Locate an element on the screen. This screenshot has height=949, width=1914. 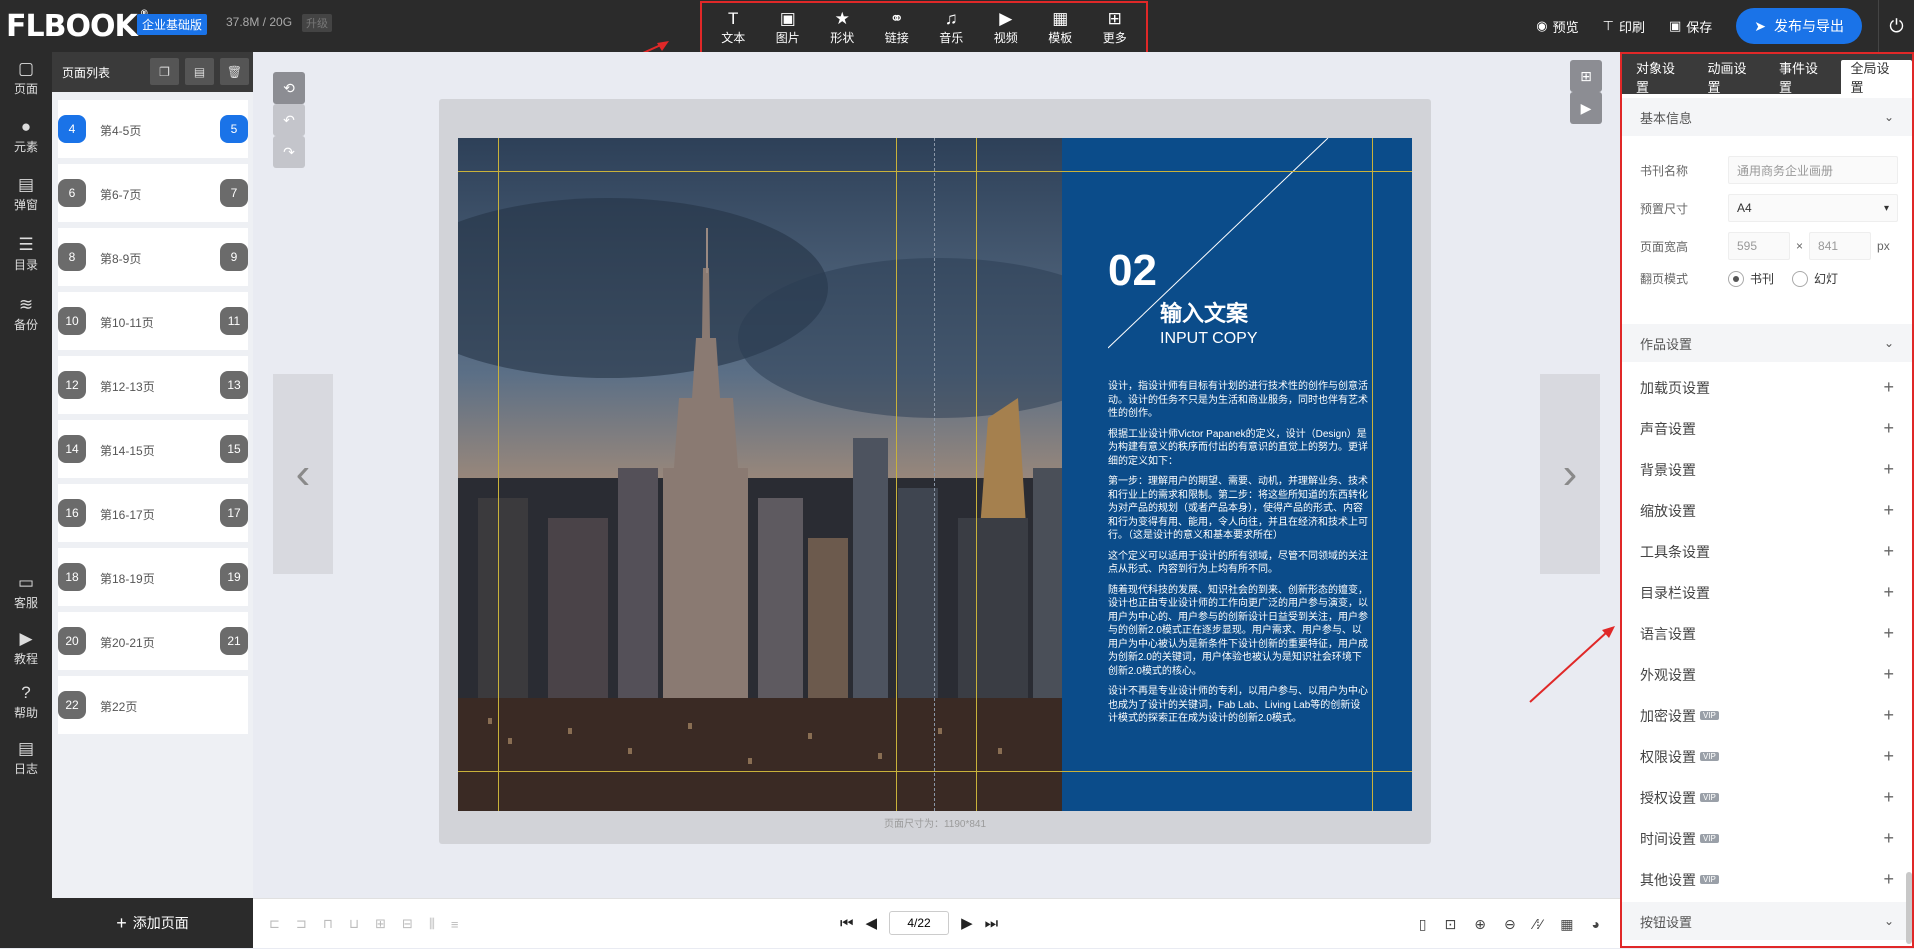
align-top-icon: ⊓ is located at coordinates (328, 924).